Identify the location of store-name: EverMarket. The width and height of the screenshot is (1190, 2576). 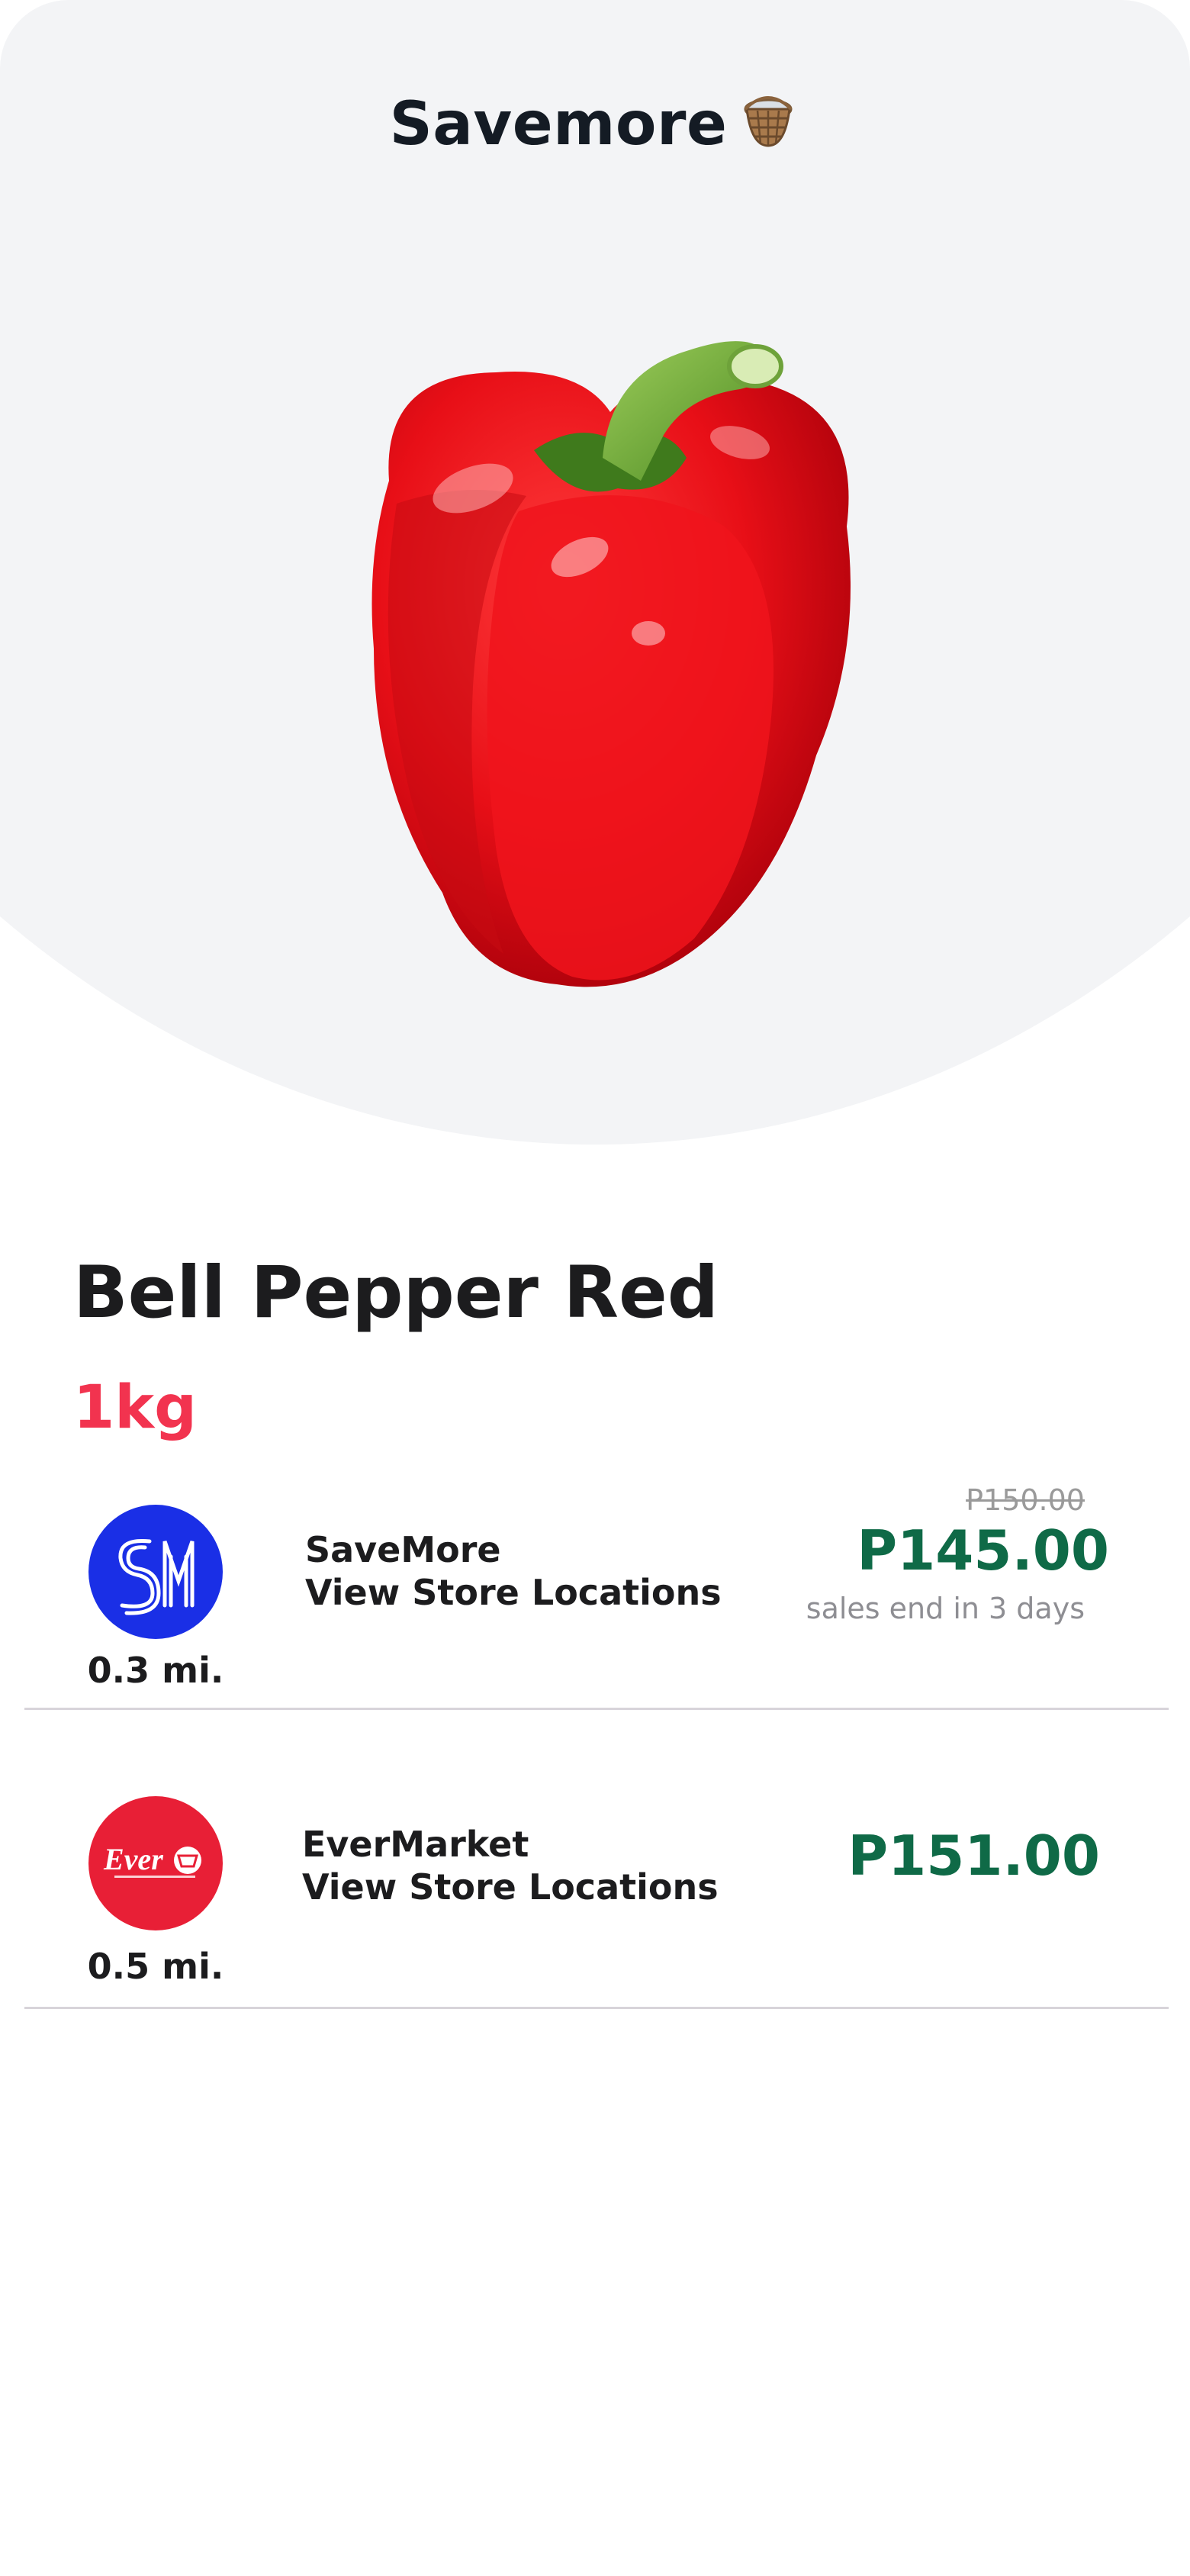
(415, 1844).